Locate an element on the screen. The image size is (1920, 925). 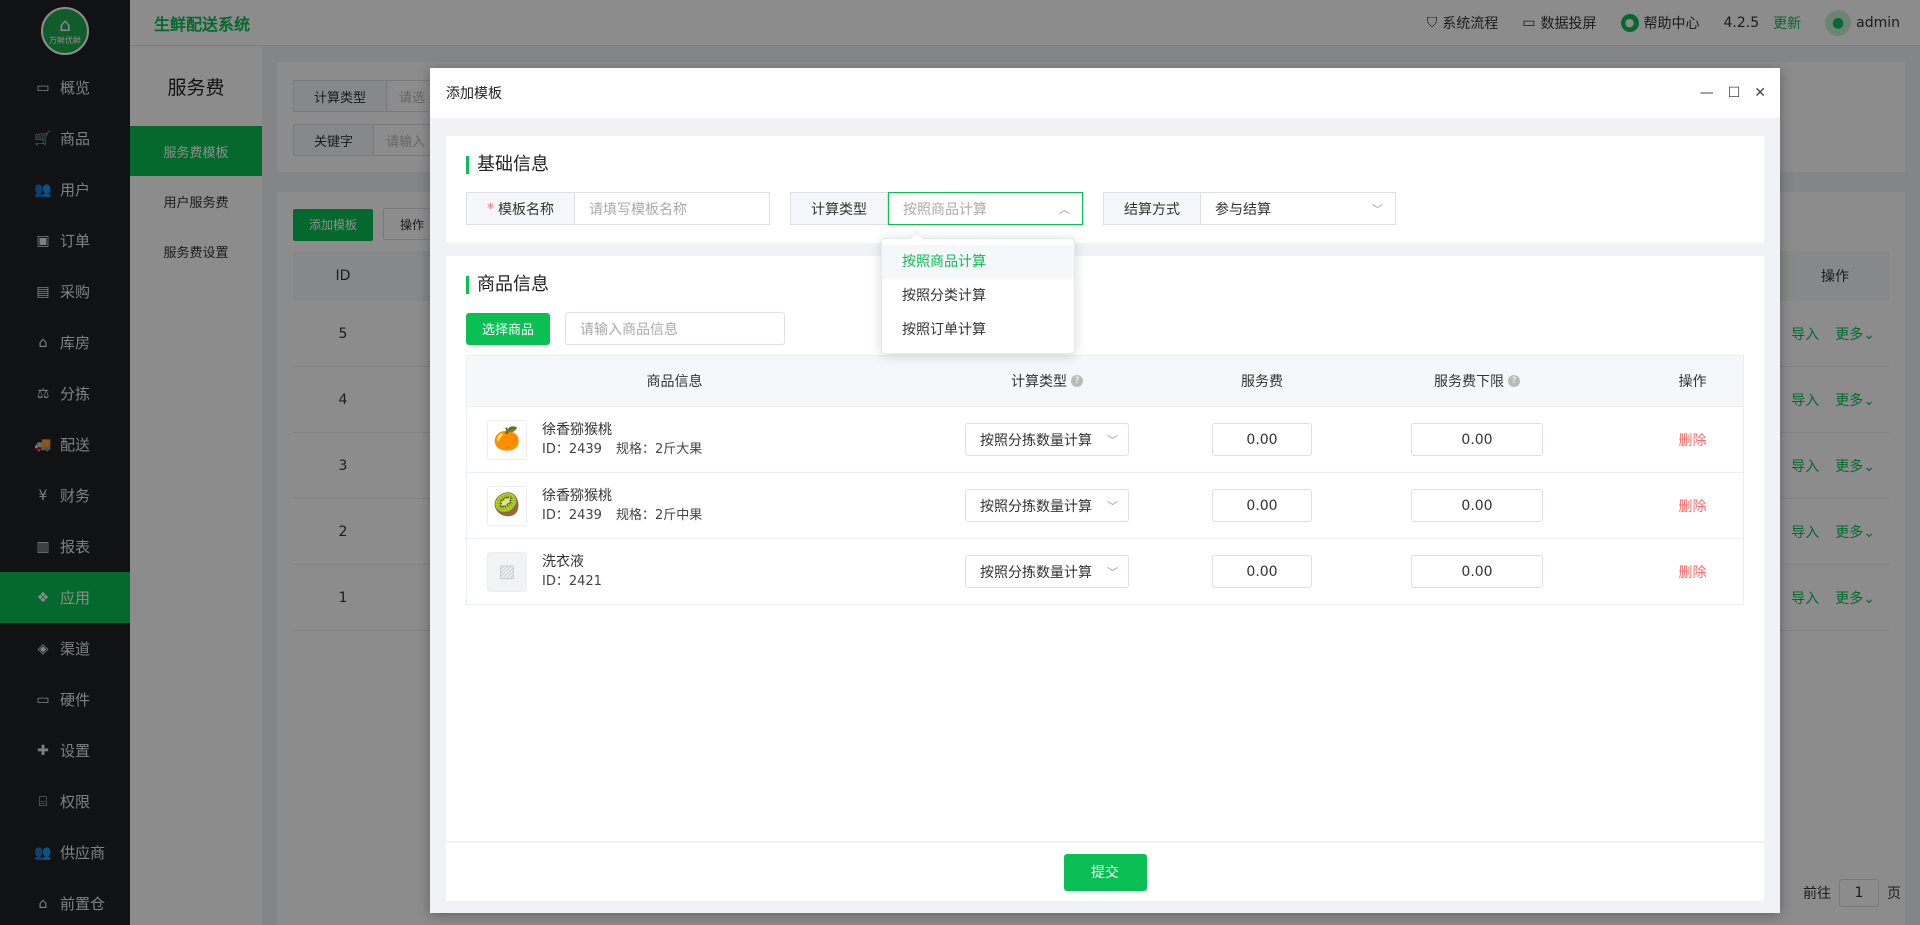
table-row: ▨ 洗衣液 ID：2421 按照分拣数量计算 ﹀ 0.00 0.00 删除 is located at coordinates (1105, 571).